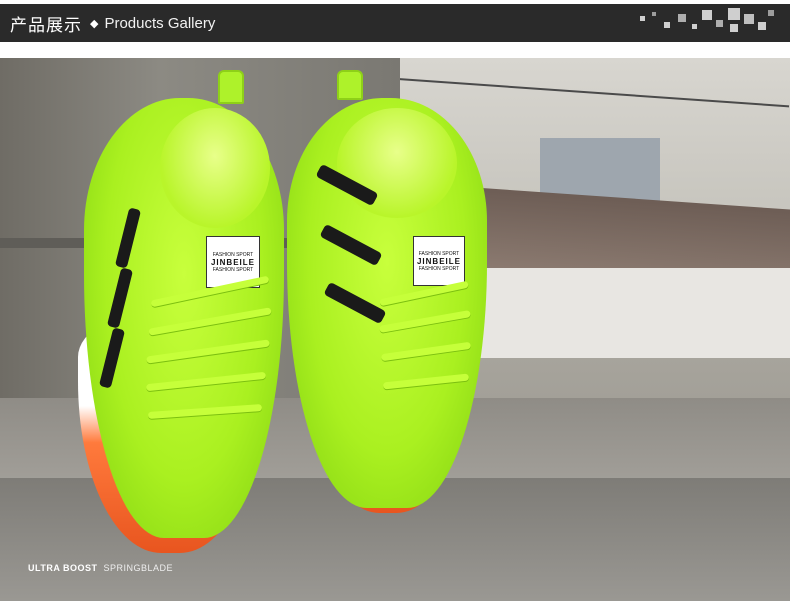 This screenshot has height=601, width=790. What do you see at coordinates (100, 568) in the screenshot?
I see `photo-caption: ULTRA BOOST SPRINGBLADE` at bounding box center [100, 568].